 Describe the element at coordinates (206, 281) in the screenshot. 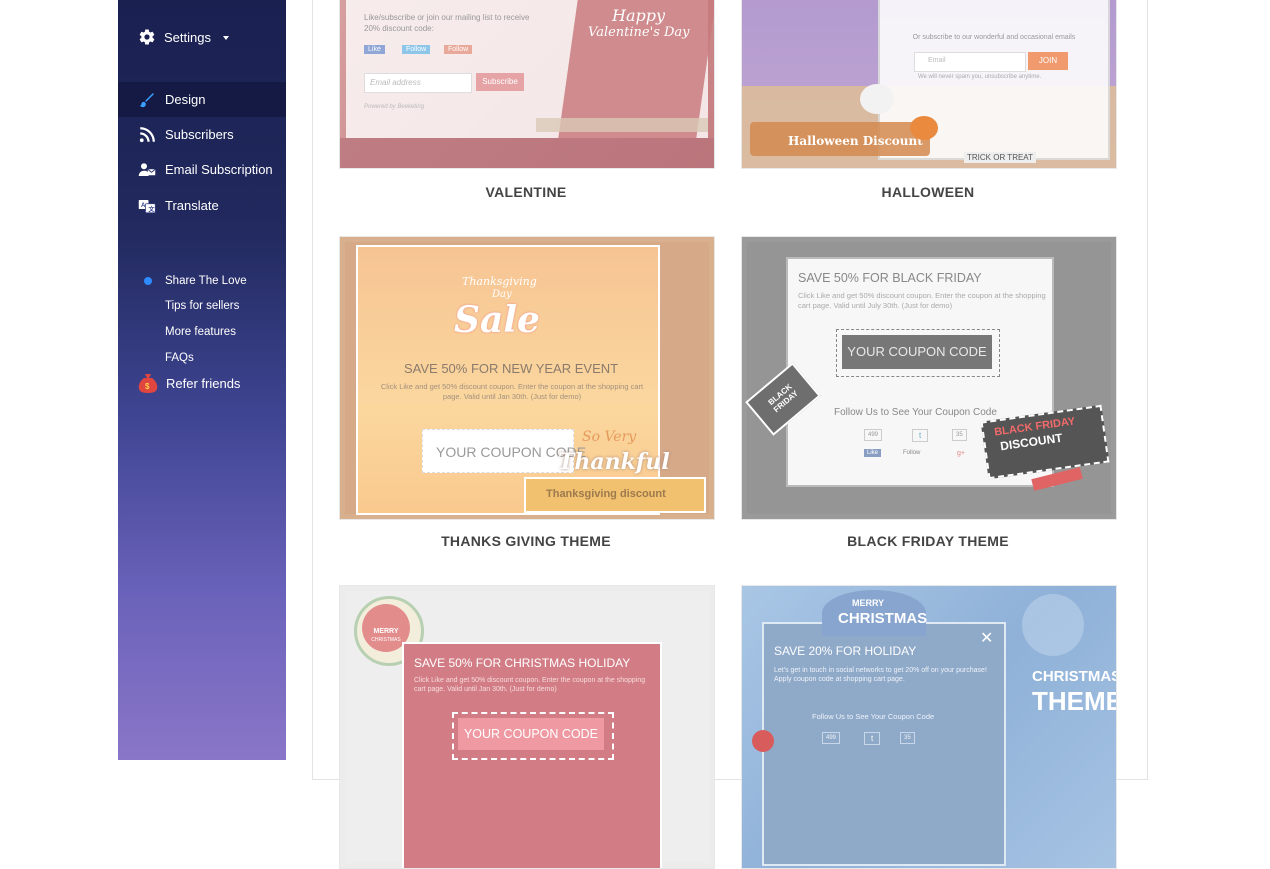

I see `sub-item-share-the-love: Share The Love` at that location.